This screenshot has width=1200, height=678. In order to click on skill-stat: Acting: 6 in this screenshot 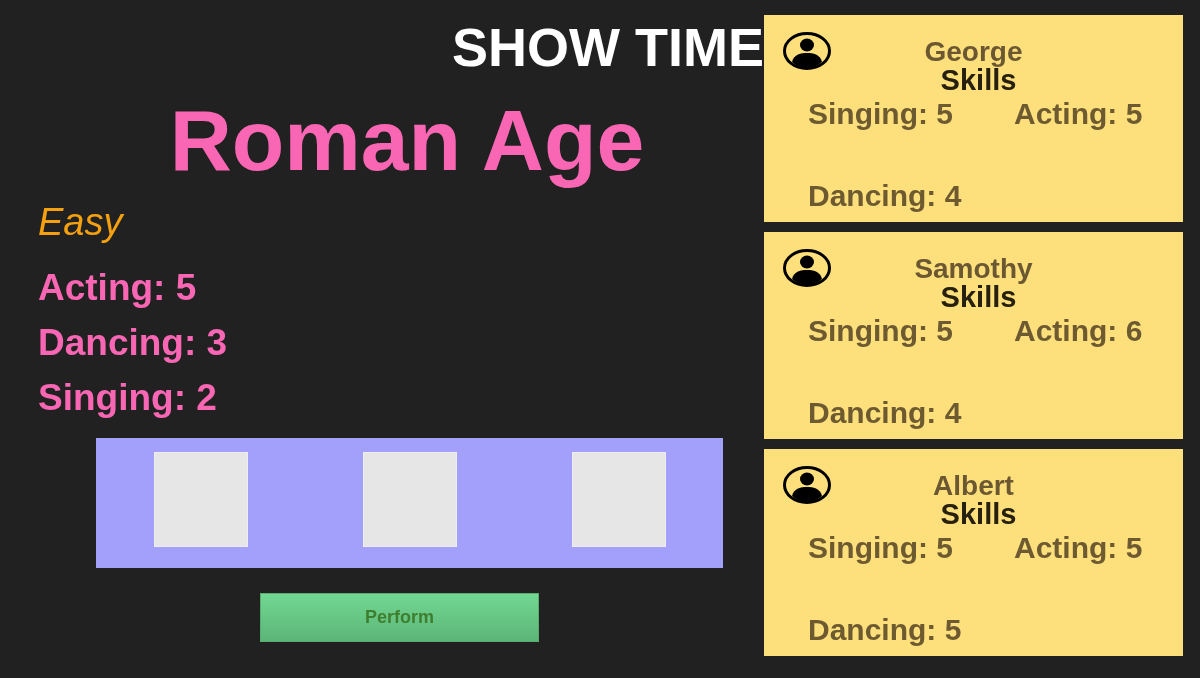, I will do `click(1079, 331)`.